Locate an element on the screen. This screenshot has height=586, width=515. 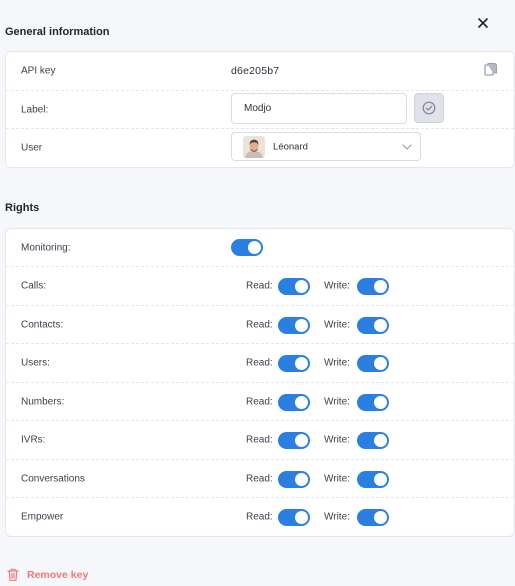
rights-row-numbers: Numbers: Read: Write: is located at coordinates (260, 402).